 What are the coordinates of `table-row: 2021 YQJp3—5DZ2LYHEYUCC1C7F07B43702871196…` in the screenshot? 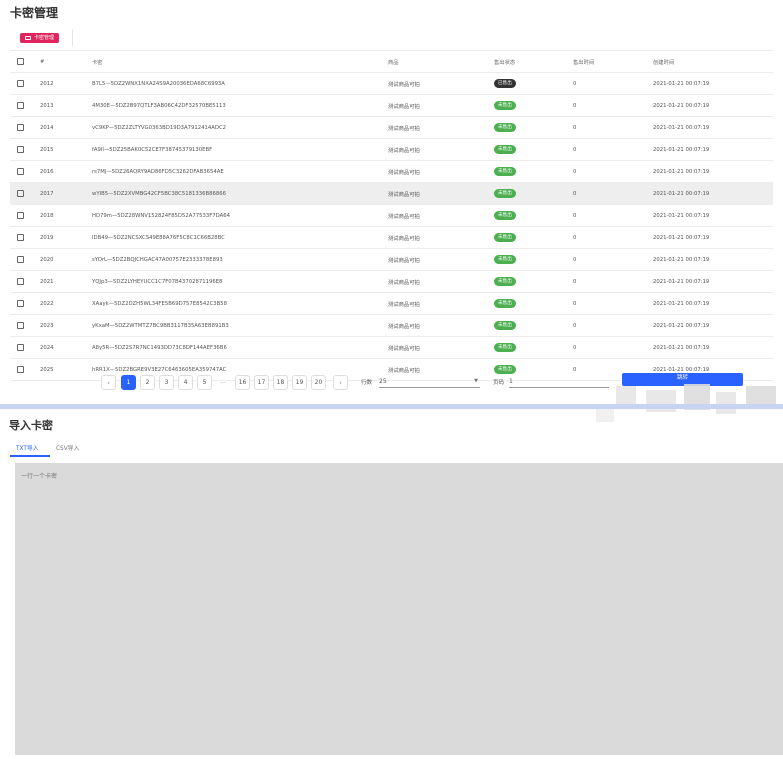 It's located at (391, 282).